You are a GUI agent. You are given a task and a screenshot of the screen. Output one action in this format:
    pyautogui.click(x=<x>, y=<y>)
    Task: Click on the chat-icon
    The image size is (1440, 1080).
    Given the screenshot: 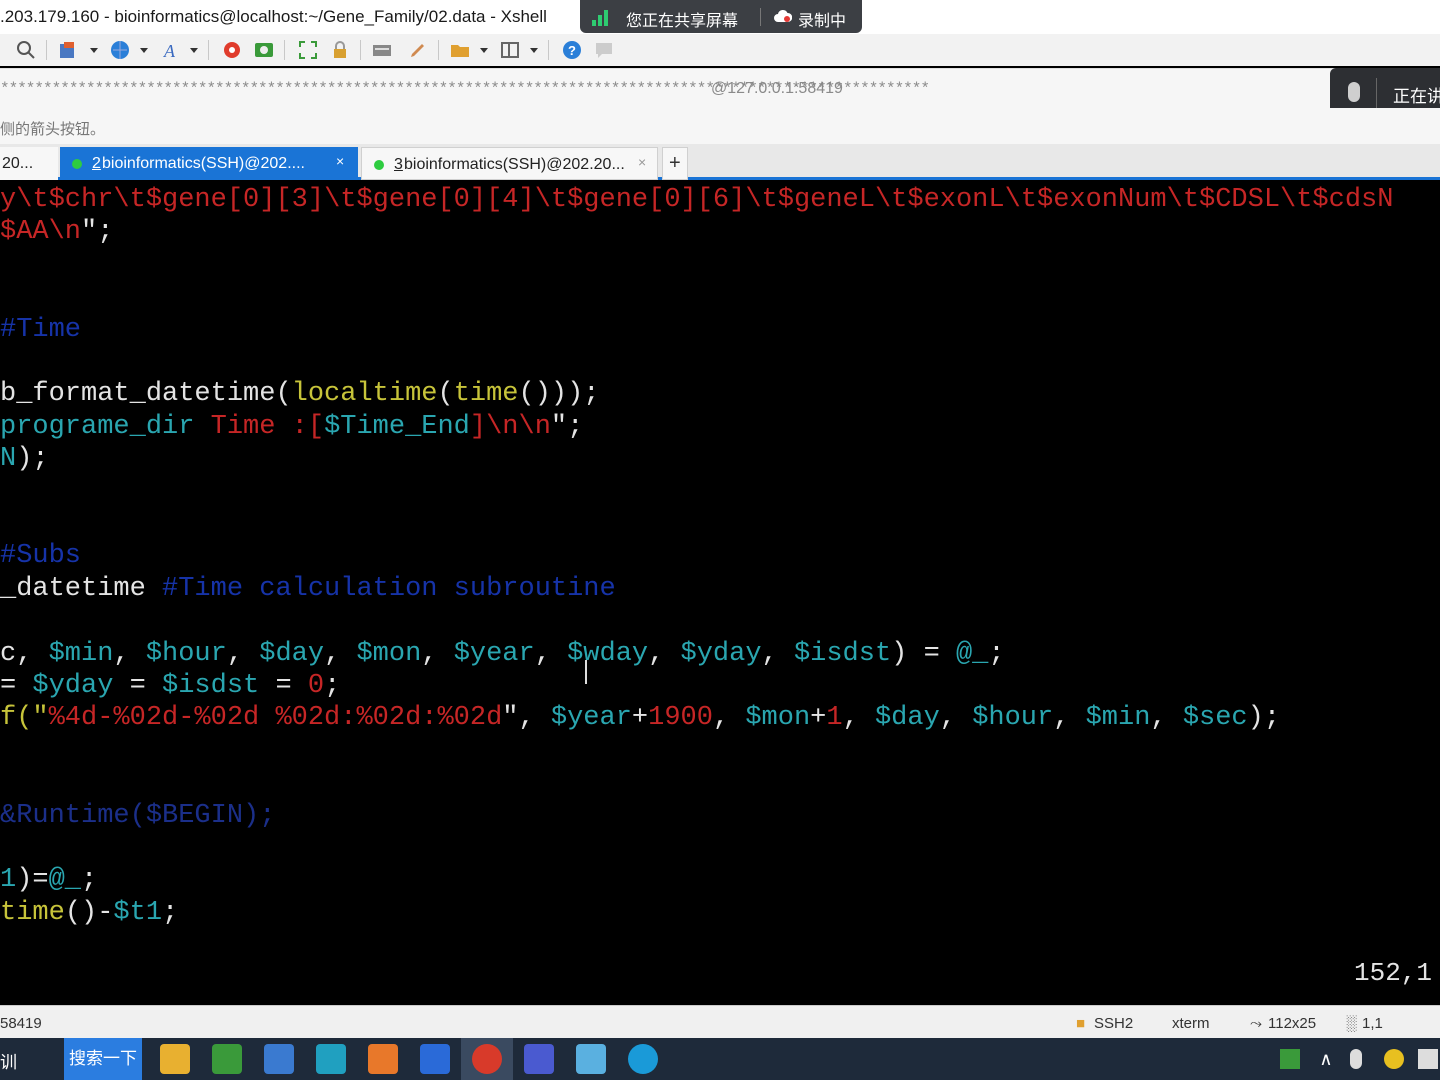 What is the action you would take?
    pyautogui.click(x=604, y=50)
    